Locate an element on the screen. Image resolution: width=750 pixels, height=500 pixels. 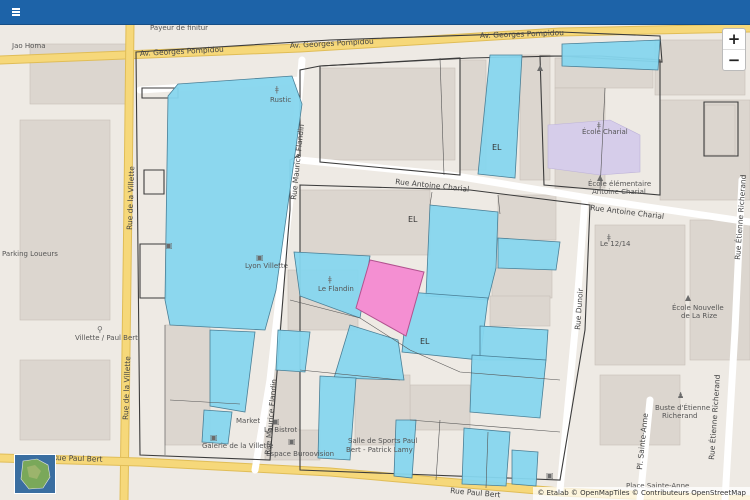
label-le-flandin: Le Flandin is located at coordinates (336, 289).